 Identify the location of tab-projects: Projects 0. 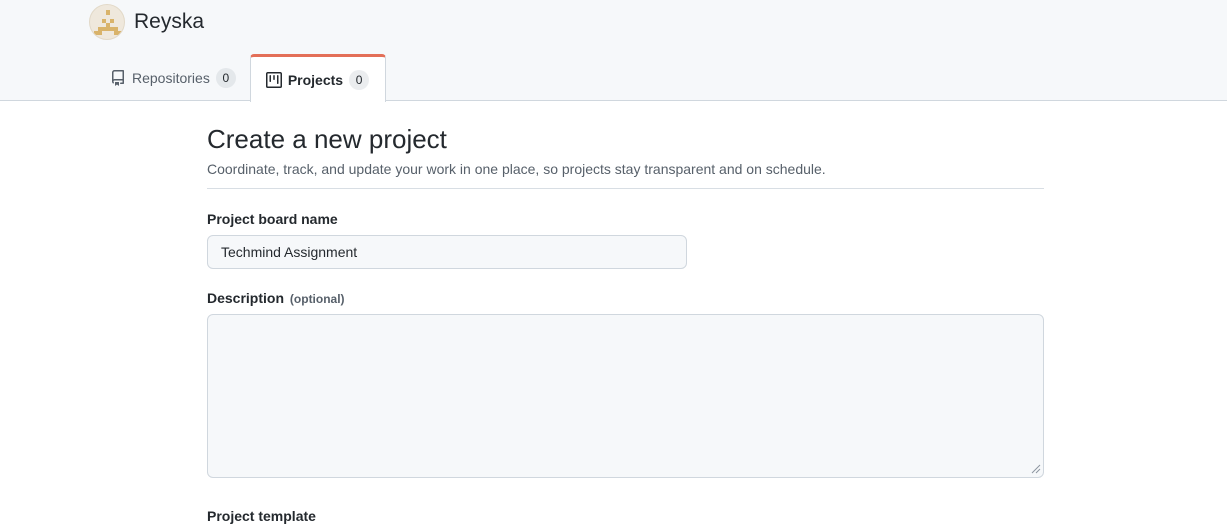
(318, 78).